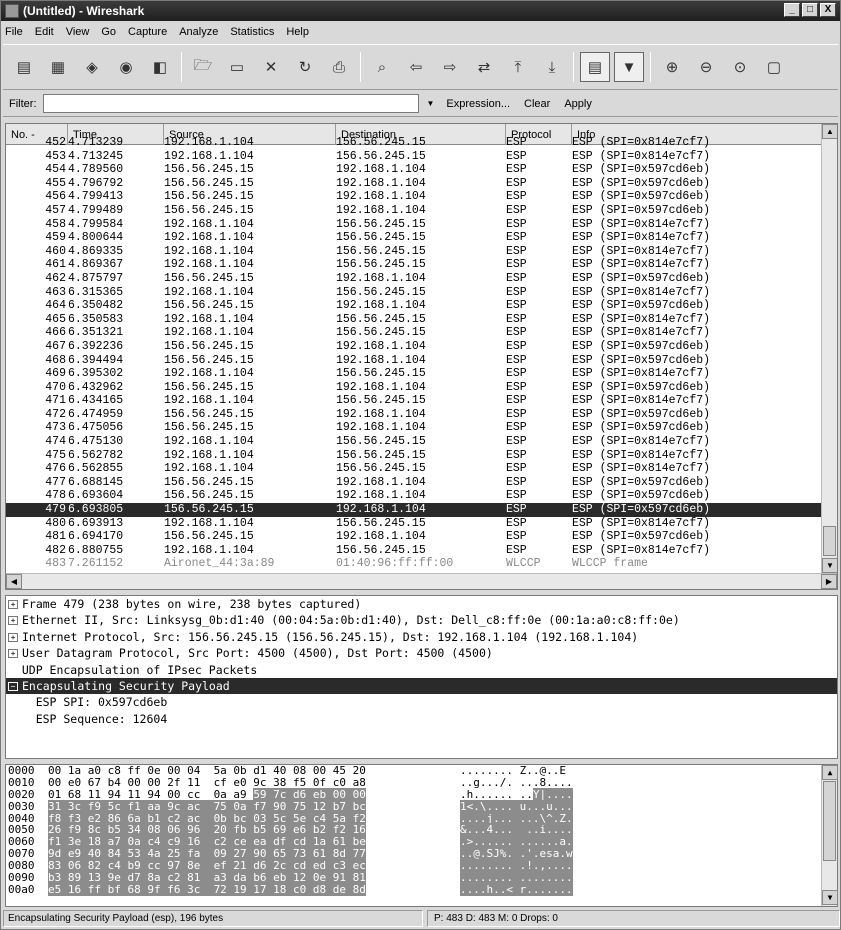 This screenshot has width=841, height=930. Describe the element at coordinates (810, 10) in the screenshot. I see `maximize-button: □` at that location.